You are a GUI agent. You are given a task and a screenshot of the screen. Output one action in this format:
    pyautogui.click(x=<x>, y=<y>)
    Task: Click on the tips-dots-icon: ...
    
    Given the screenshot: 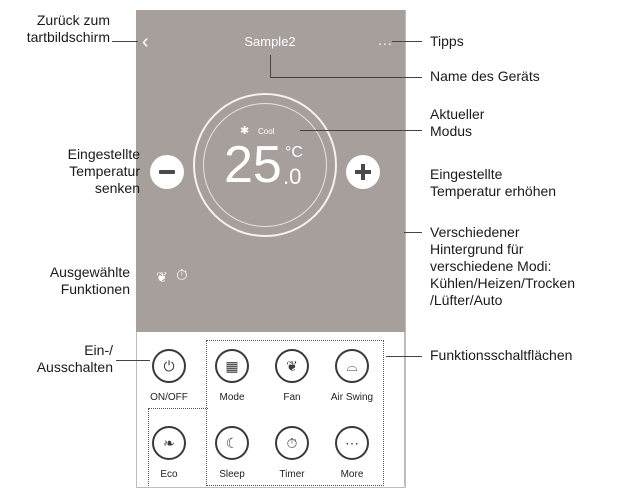 What is the action you would take?
    pyautogui.click(x=385, y=40)
    